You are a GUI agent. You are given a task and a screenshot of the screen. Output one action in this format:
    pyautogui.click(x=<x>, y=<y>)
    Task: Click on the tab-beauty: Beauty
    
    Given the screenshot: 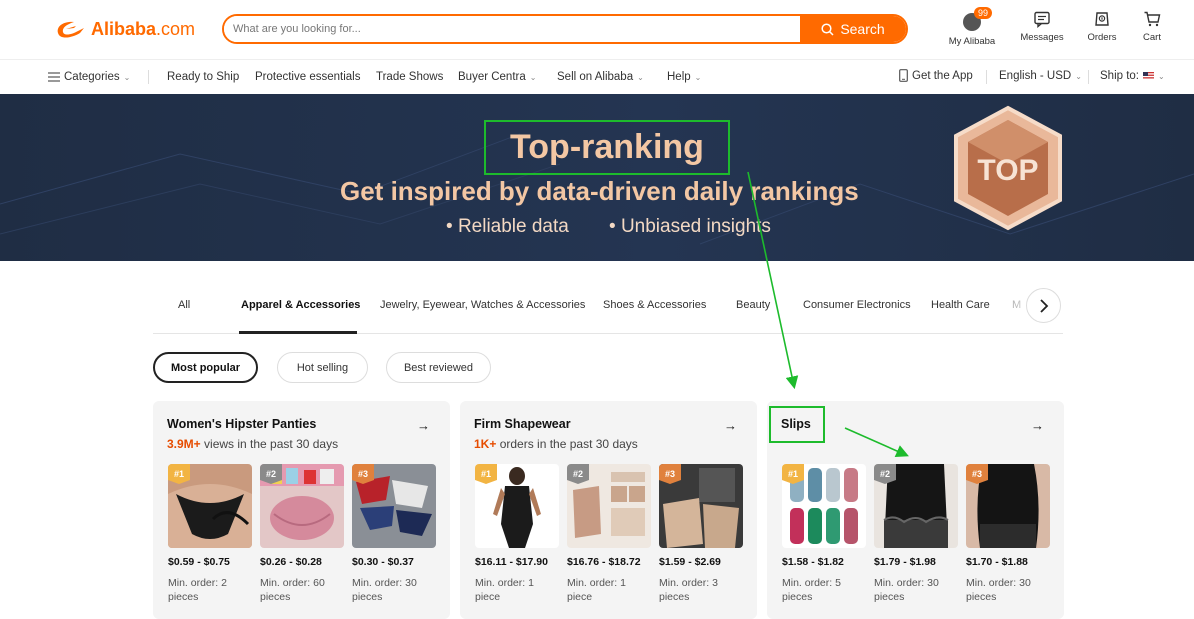 What is the action you would take?
    pyautogui.click(x=753, y=305)
    